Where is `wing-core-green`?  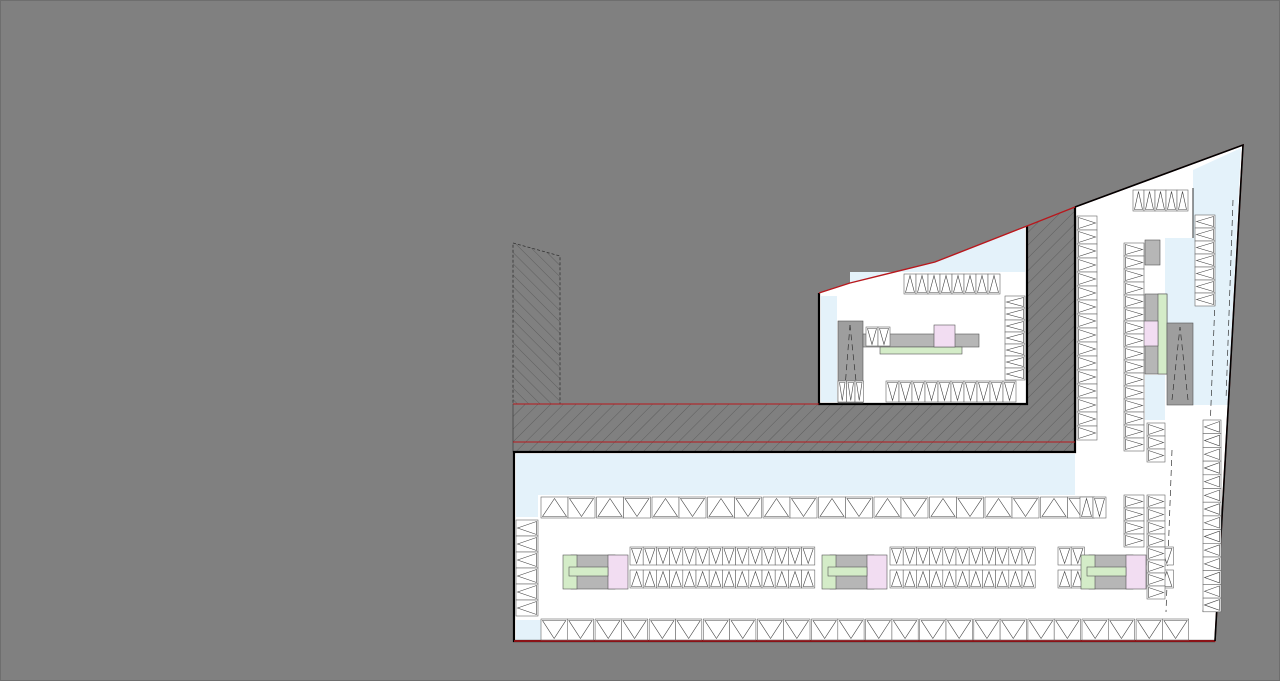 wing-core-green is located at coordinates (921, 350).